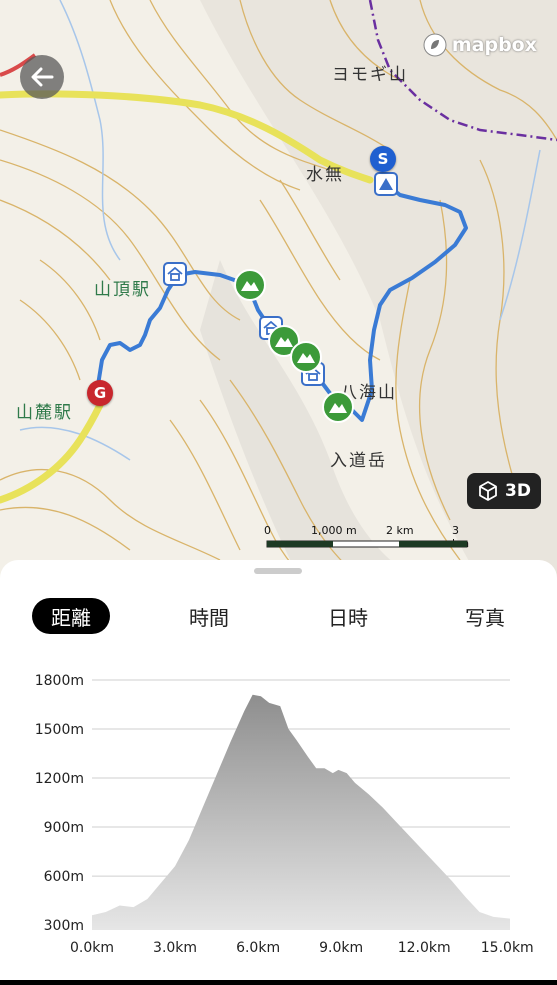 The height and width of the screenshot is (985, 557). What do you see at coordinates (488, 491) in the screenshot?
I see `cube-icon` at bounding box center [488, 491].